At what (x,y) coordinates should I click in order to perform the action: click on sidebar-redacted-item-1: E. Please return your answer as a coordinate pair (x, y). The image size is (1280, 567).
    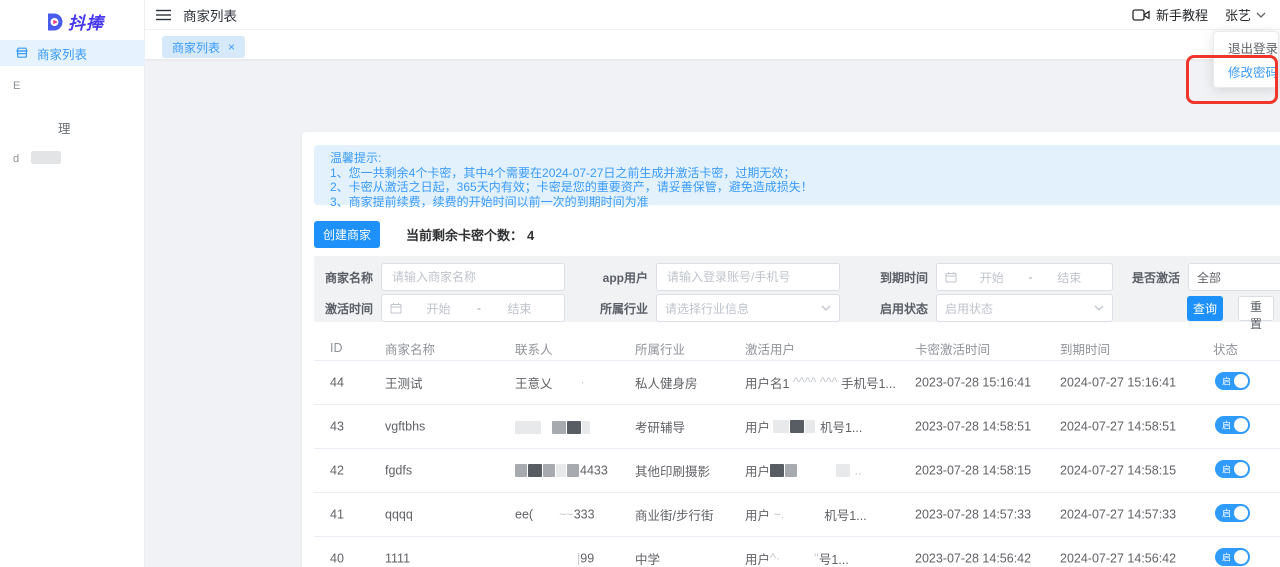
    Looking at the image, I should click on (17, 86).